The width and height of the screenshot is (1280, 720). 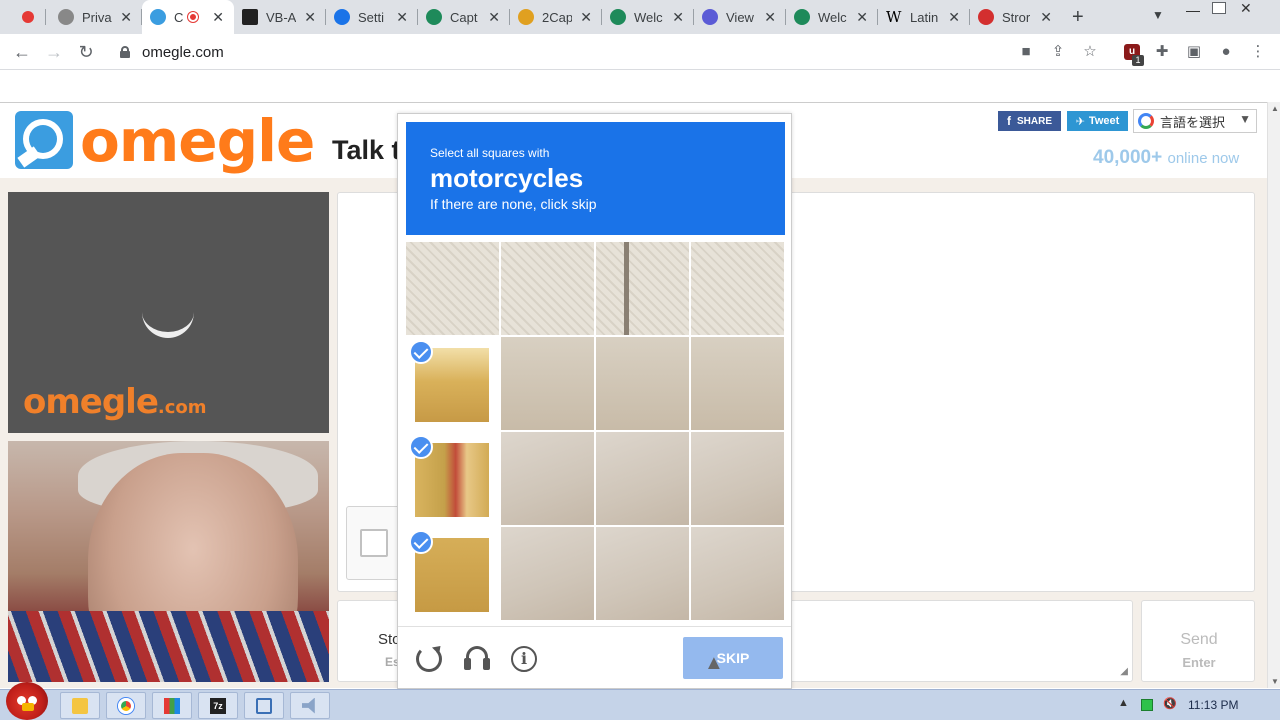 I want to click on forward-icon: →, so click(x=54, y=52).